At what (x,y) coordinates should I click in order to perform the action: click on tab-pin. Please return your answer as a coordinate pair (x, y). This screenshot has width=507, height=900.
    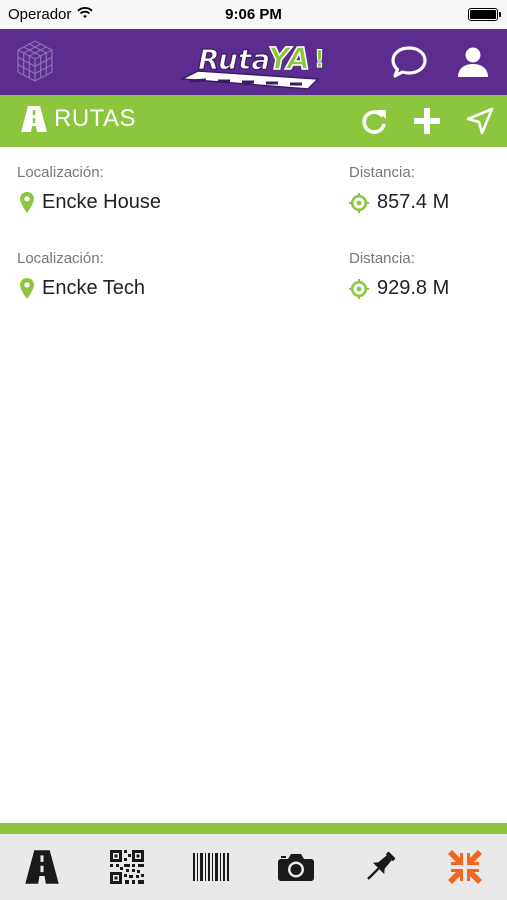
    Looking at the image, I should click on (380, 867).